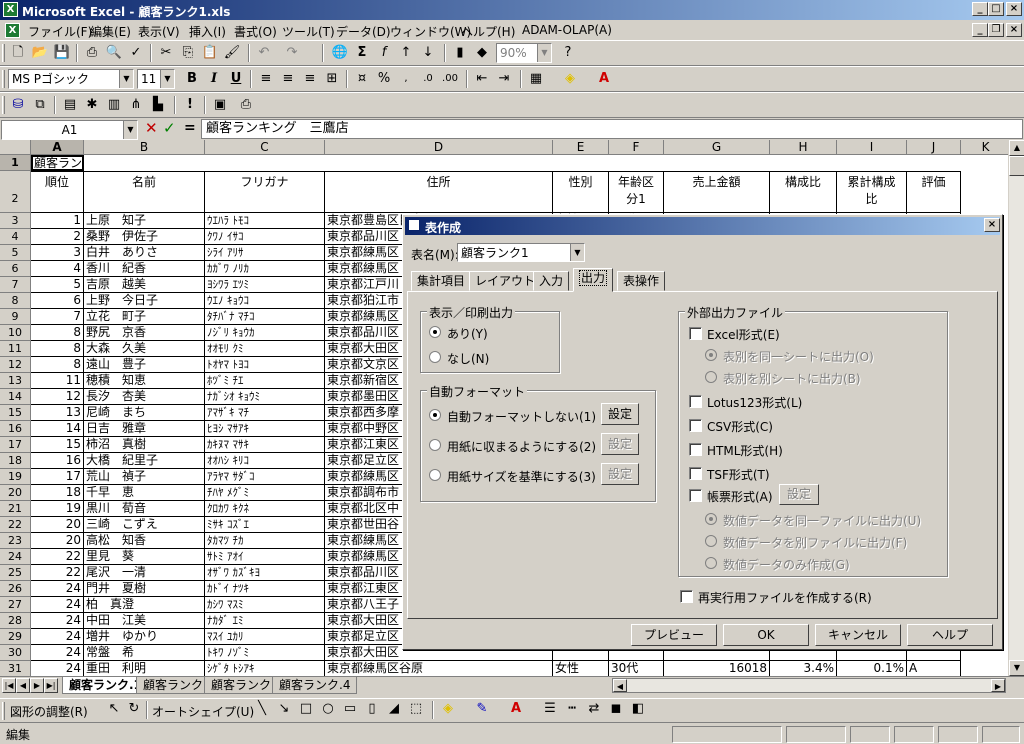 The height and width of the screenshot is (744, 1024). Describe the element at coordinates (144, 541) in the screenshot. I see `cell-name: 高松 知香` at that location.